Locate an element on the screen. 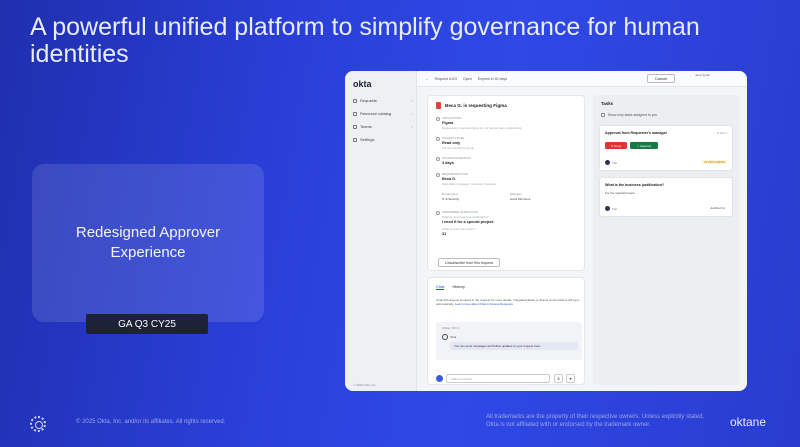  field-label: ACCESS LEVEL is located at coordinates (453, 138).